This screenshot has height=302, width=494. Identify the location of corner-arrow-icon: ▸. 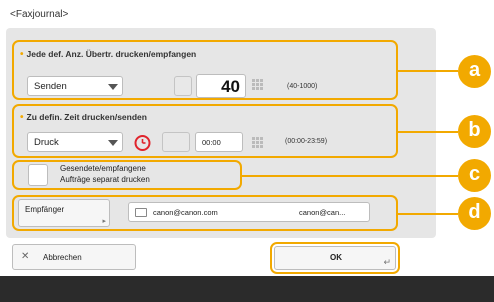
(104, 221).